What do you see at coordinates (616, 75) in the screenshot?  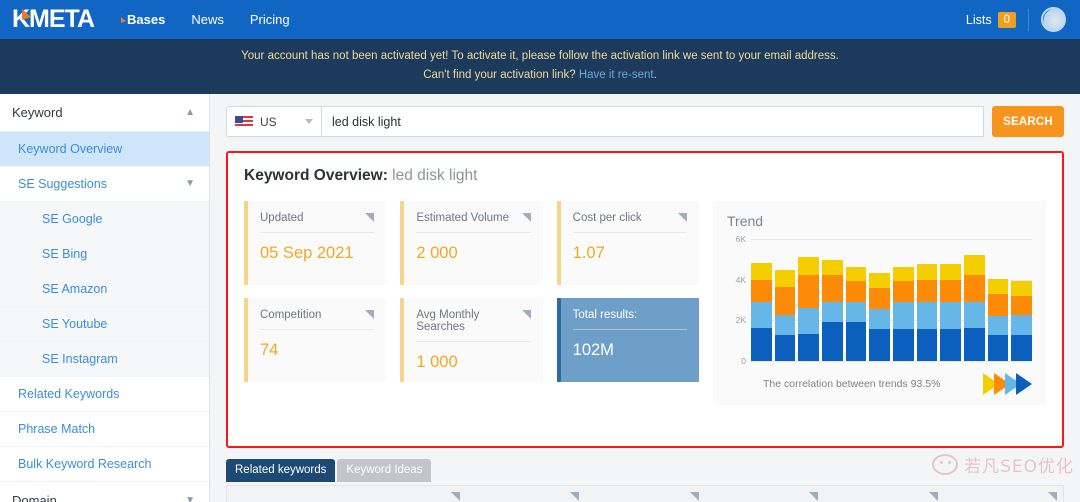 I see `resend-activation-link: Have it re-sent` at bounding box center [616, 75].